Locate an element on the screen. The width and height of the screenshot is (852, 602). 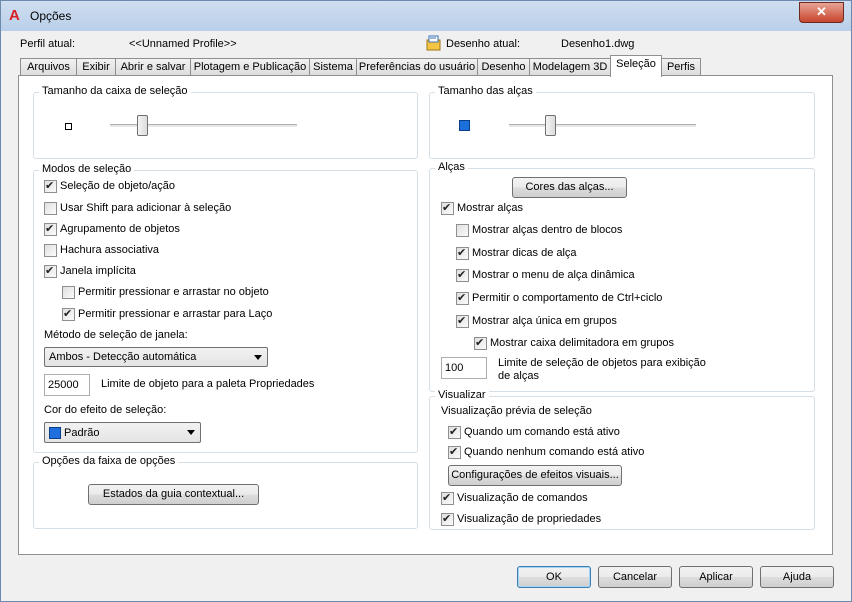
label-press-drag-lasso: Permitir pressionar e arrastar para Laço is located at coordinates (175, 314).